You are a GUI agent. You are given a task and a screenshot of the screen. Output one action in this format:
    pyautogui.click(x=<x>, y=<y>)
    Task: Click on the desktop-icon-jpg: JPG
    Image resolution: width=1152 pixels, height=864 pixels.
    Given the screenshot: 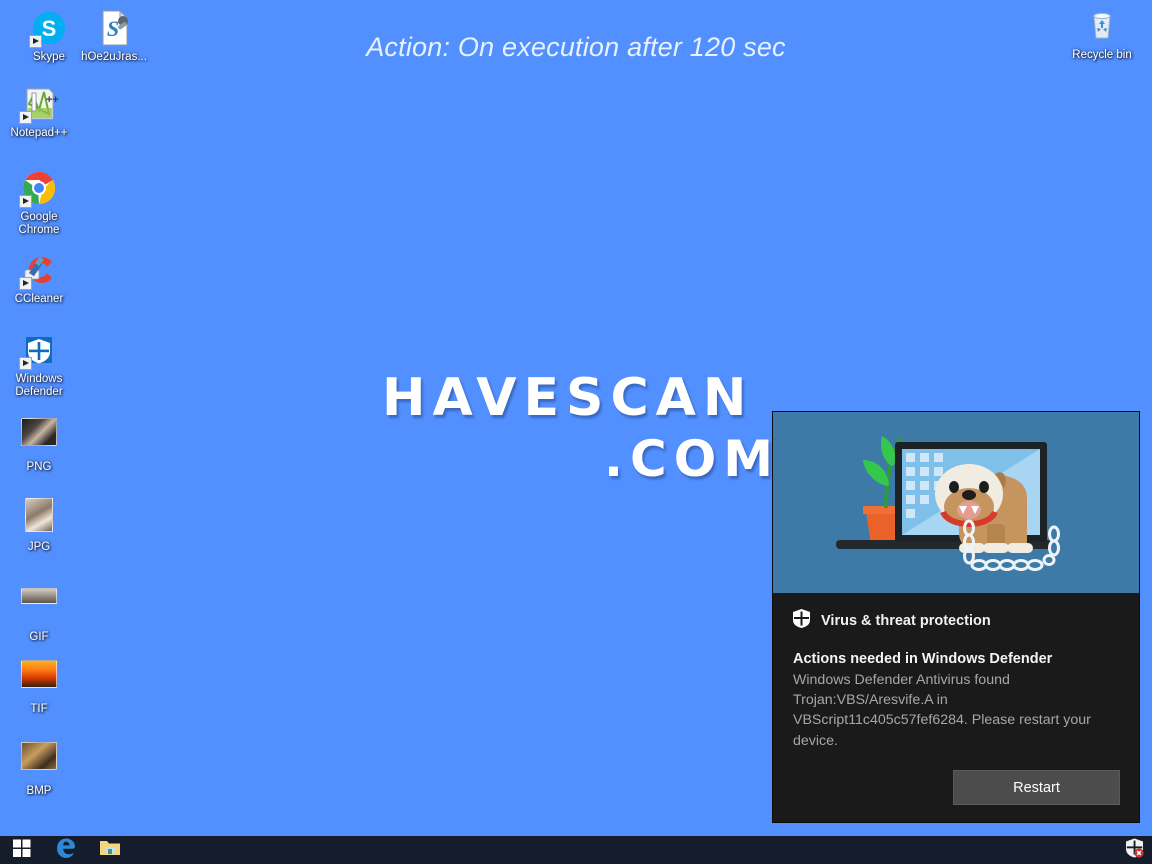 What is the action you would take?
    pyautogui.click(x=39, y=523)
    